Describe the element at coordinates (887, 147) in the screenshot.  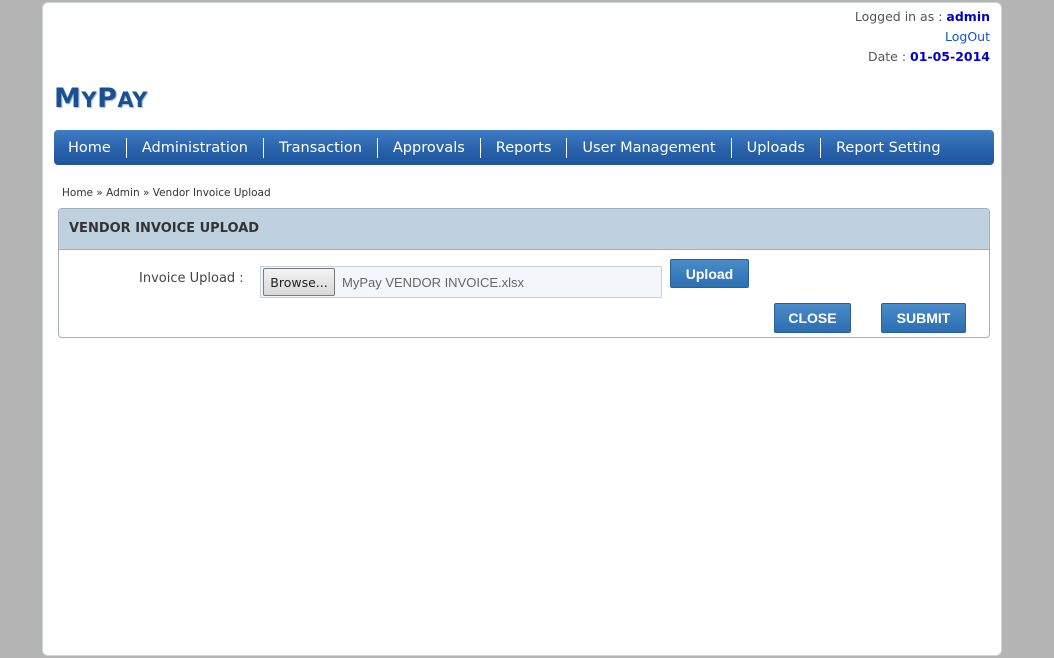
I see `nav-item-report-setting: Report Setting` at that location.